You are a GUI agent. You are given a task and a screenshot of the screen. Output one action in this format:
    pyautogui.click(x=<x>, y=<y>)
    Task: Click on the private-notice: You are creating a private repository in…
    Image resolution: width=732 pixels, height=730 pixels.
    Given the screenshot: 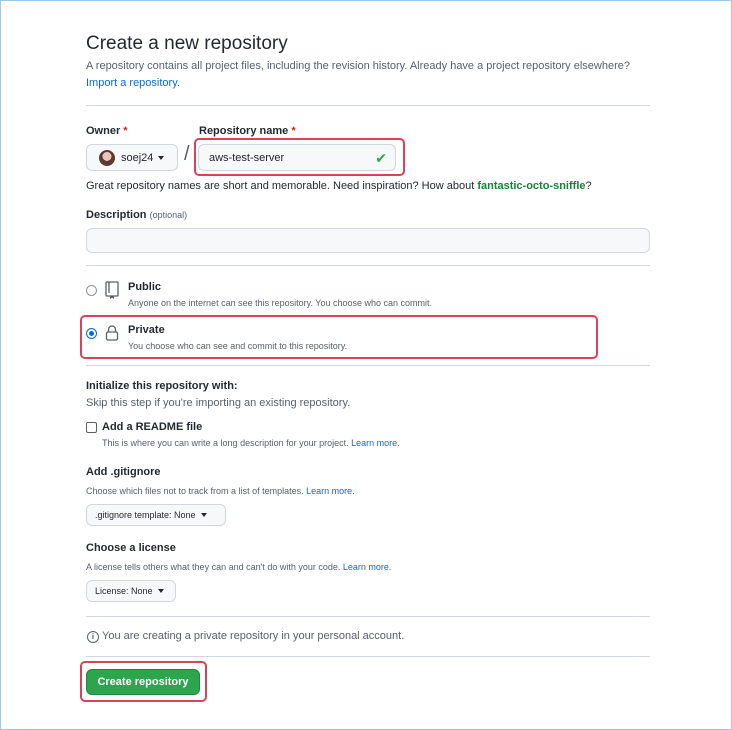 What is the action you would take?
    pyautogui.click(x=253, y=636)
    